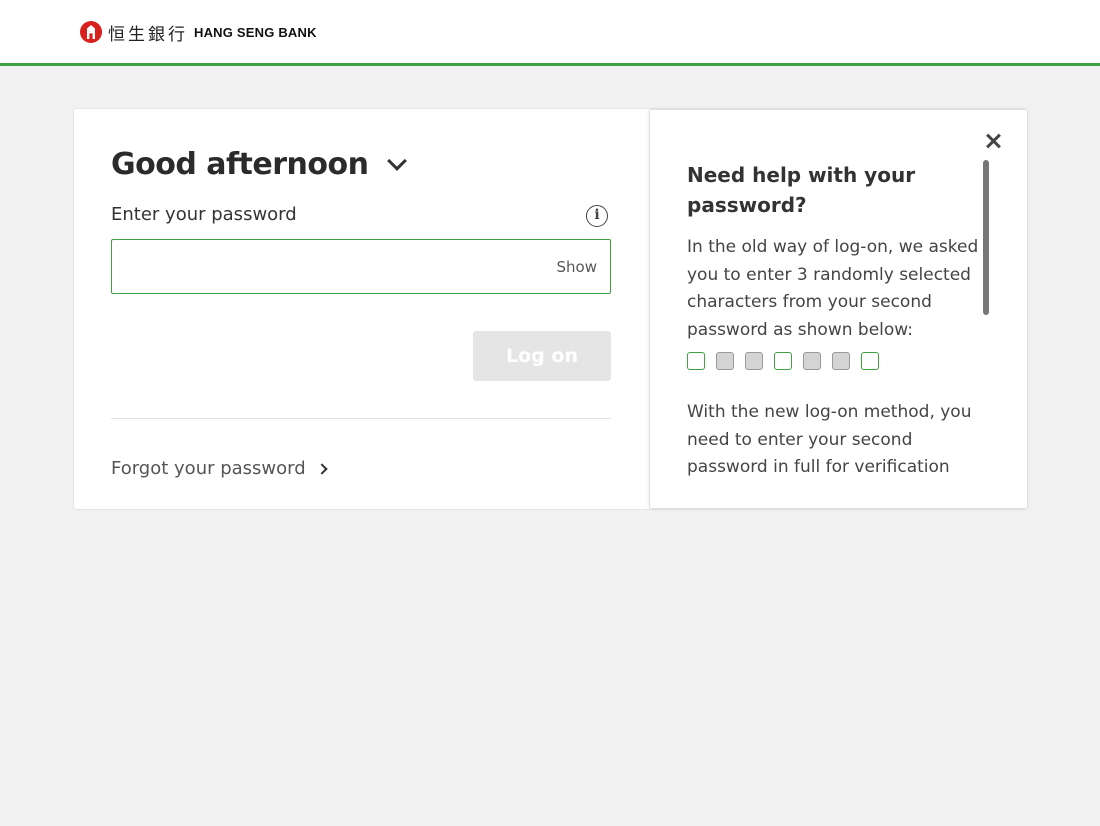 This screenshot has width=1100, height=826. I want to click on info-icon: i, so click(597, 216).